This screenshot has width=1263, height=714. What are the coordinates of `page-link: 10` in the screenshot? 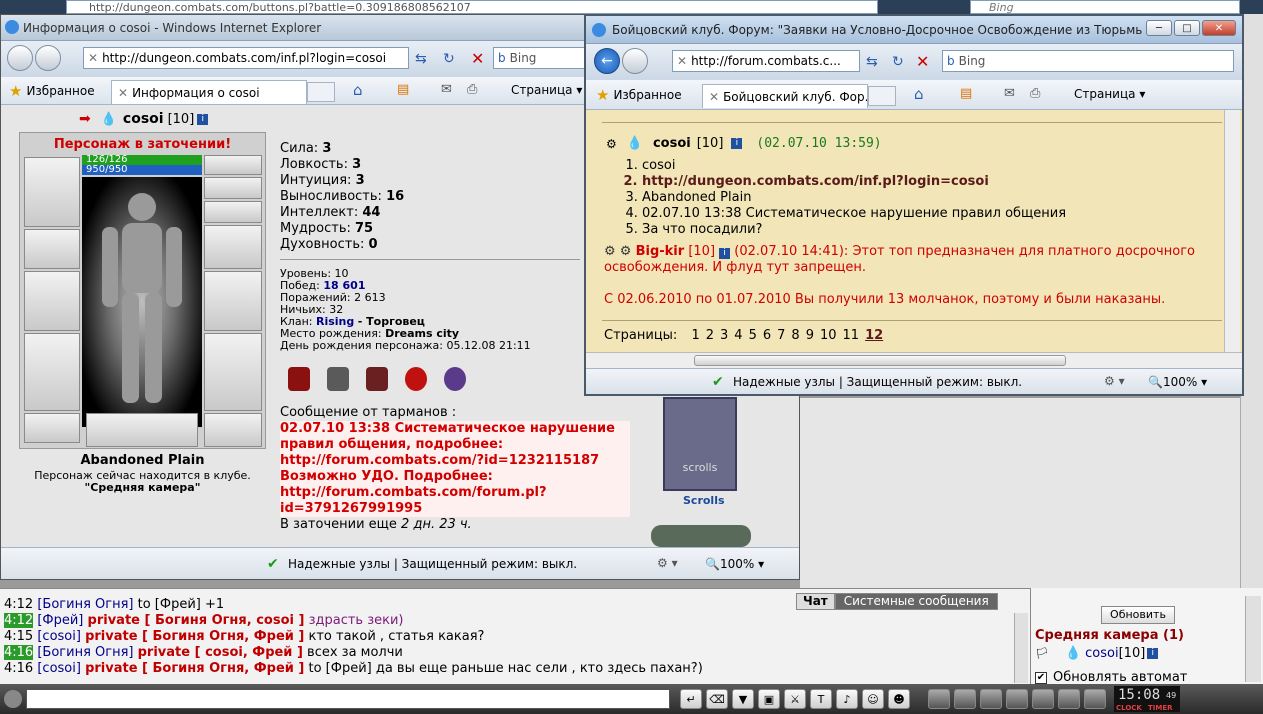 It's located at (828, 335).